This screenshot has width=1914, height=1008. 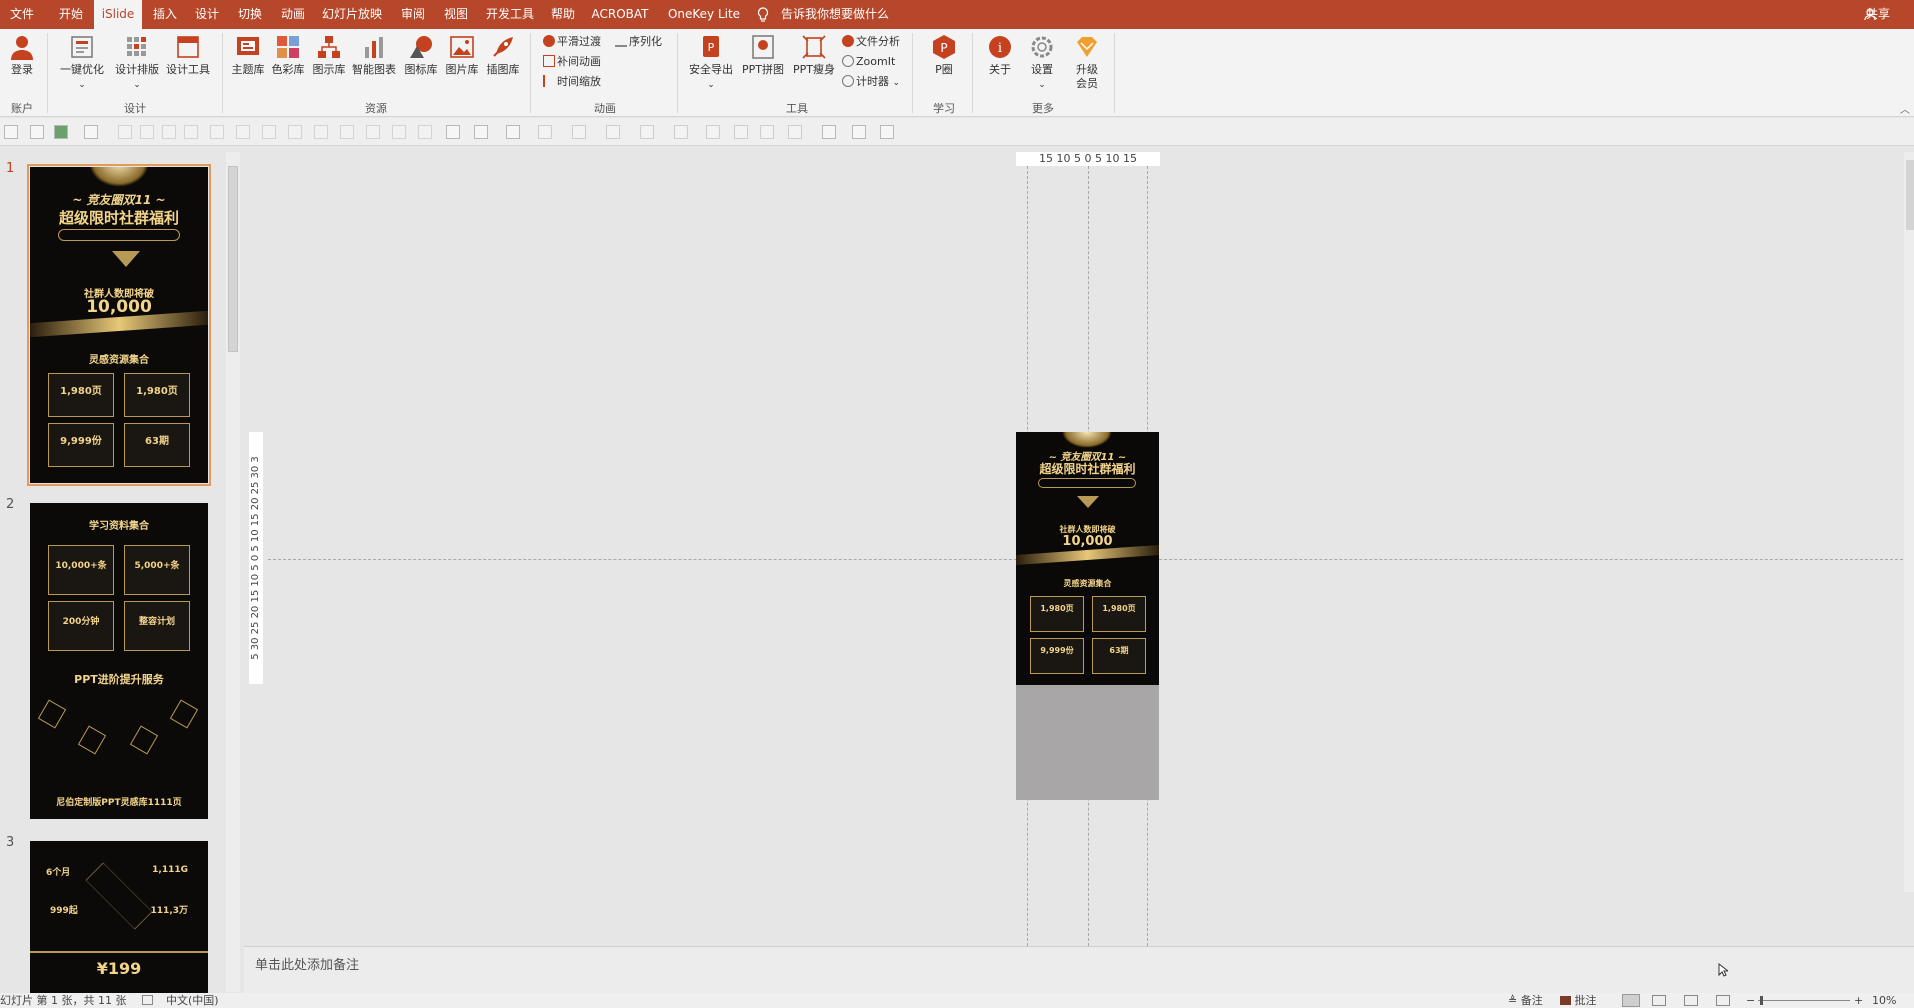 What do you see at coordinates (147, 1000) in the screenshot?
I see `spellcheck-icon` at bounding box center [147, 1000].